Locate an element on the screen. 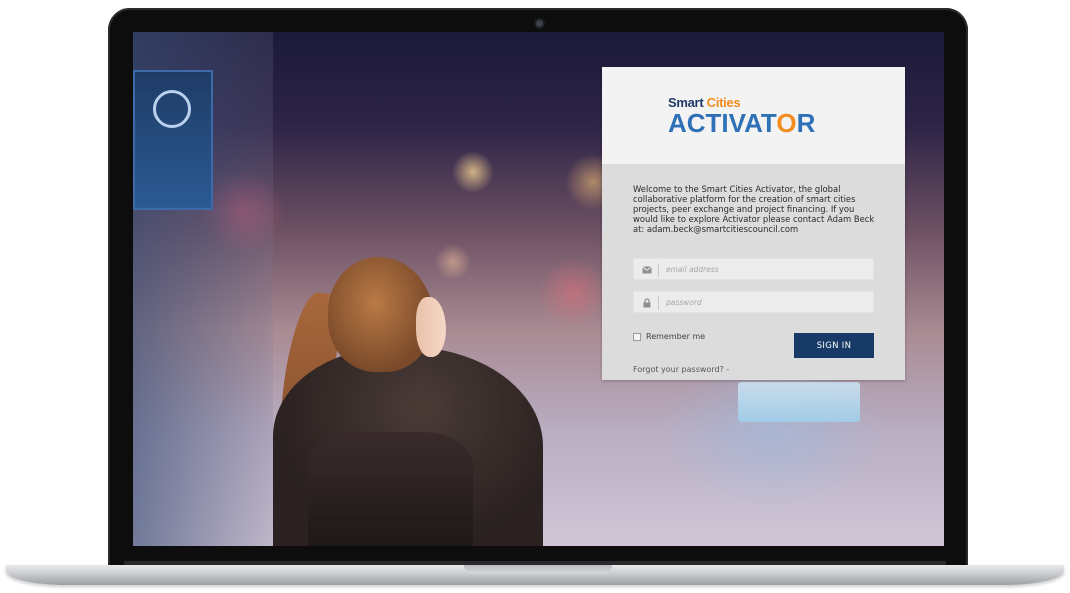 This screenshot has width=1070, height=593. email-input is located at coordinates (766, 269).